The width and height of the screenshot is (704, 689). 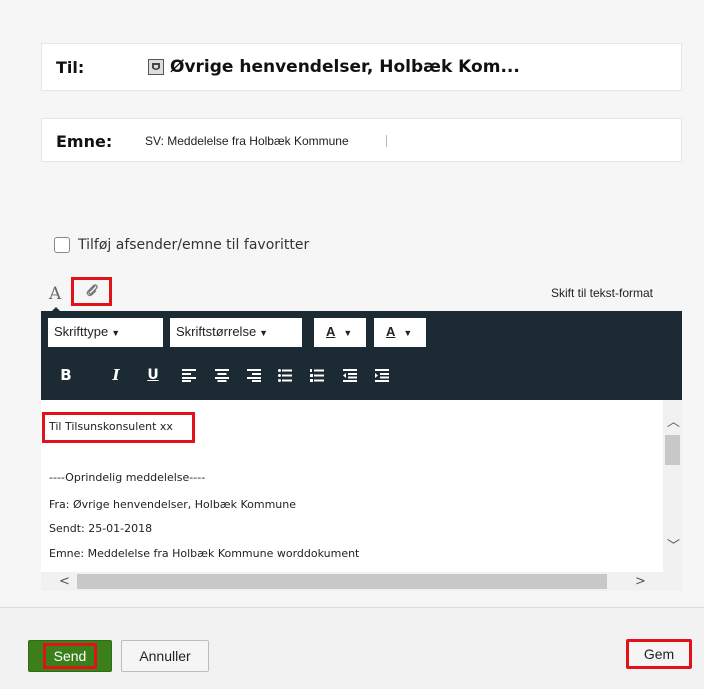 What do you see at coordinates (193, 245) in the screenshot?
I see `favorite-label: Tilføj afsender/emne til favoritter` at bounding box center [193, 245].